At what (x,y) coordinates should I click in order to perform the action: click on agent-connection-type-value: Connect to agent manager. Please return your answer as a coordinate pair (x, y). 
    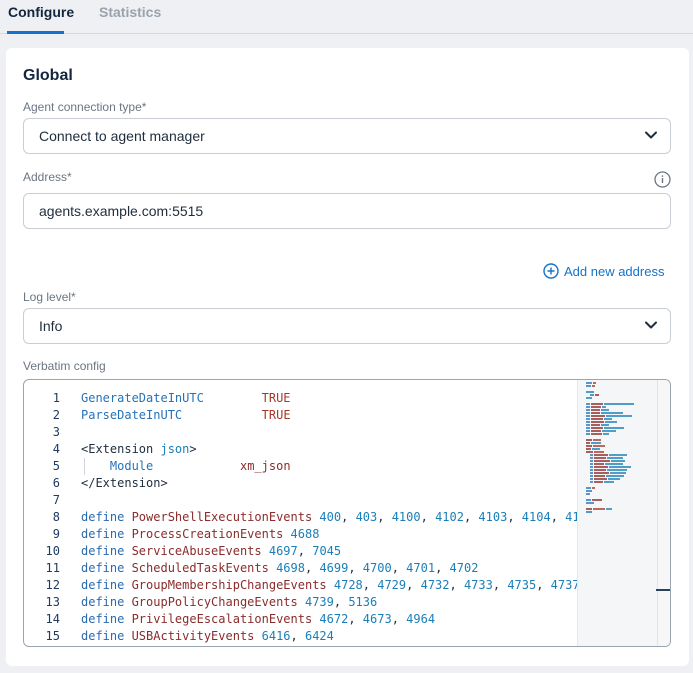
    Looking at the image, I should click on (122, 136).